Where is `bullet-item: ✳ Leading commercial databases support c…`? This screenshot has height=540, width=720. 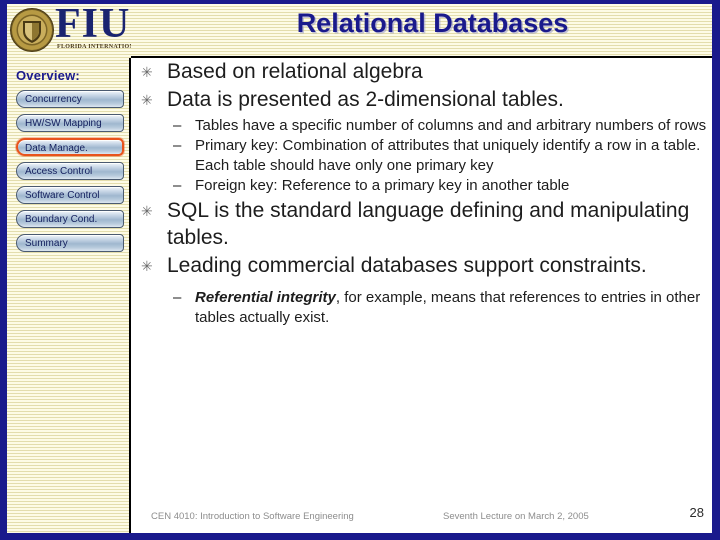
bullet-item: ✳ Leading commercial databases support c… is located at coordinates (422, 290).